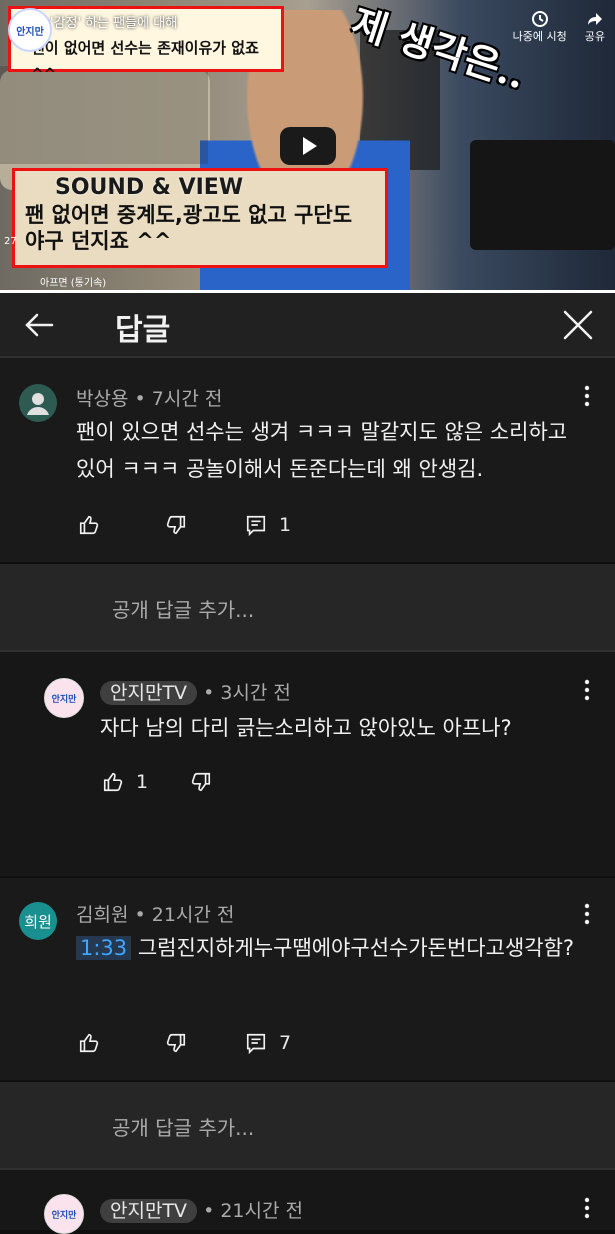  What do you see at coordinates (102, 399) in the screenshot?
I see `comment-author: 박상용` at bounding box center [102, 399].